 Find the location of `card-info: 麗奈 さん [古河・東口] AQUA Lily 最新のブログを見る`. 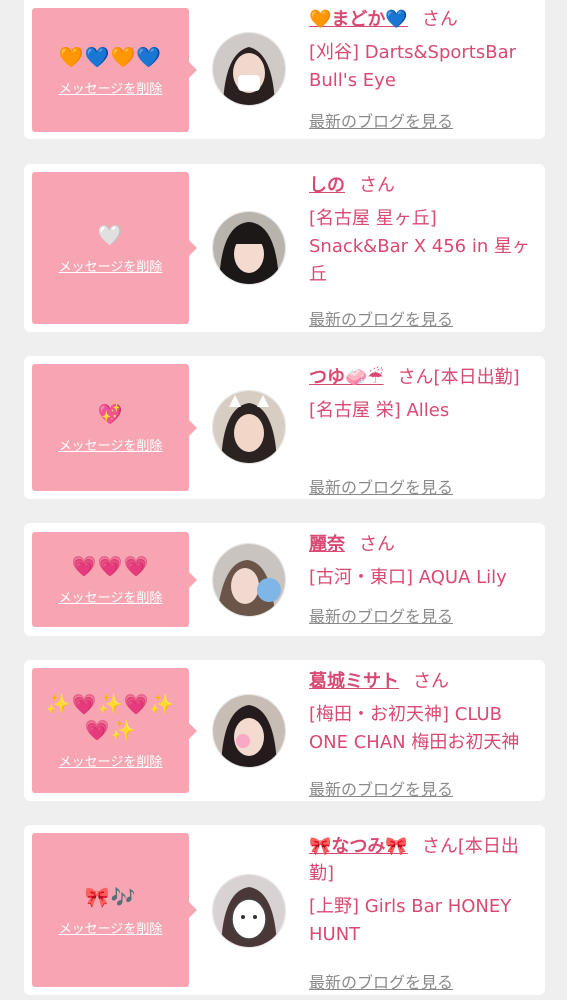

card-info: 麗奈 さん [古河・東口] AQUA Lily 最新のブログを見る is located at coordinates (423, 578).